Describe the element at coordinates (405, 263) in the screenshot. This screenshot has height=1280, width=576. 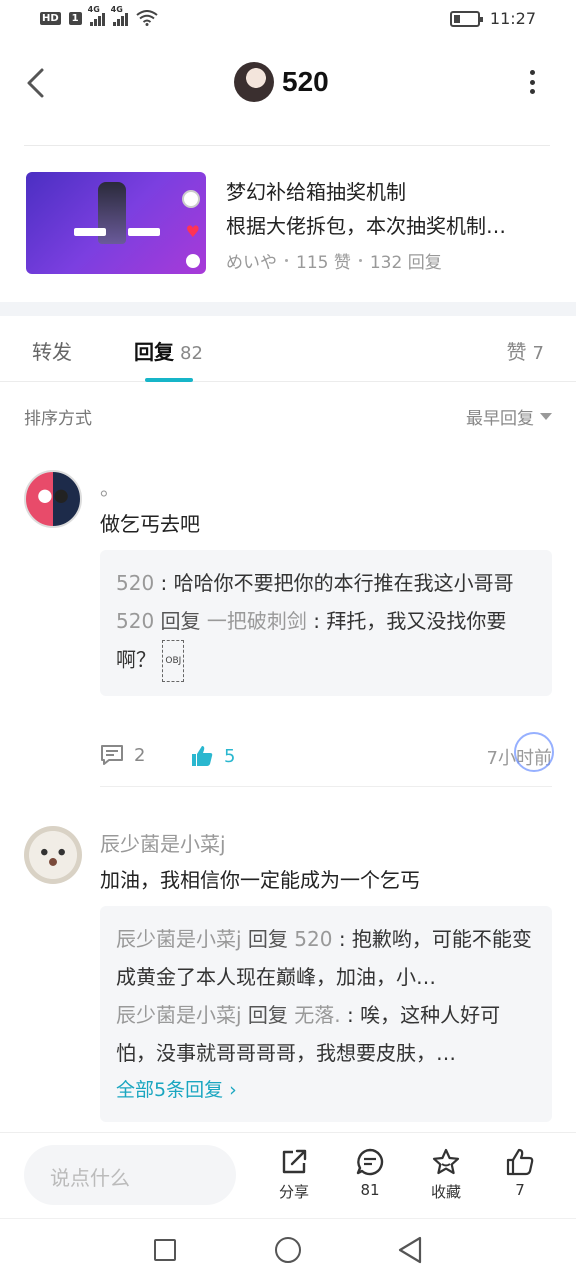
I see `post-replies: 132 回复` at that location.